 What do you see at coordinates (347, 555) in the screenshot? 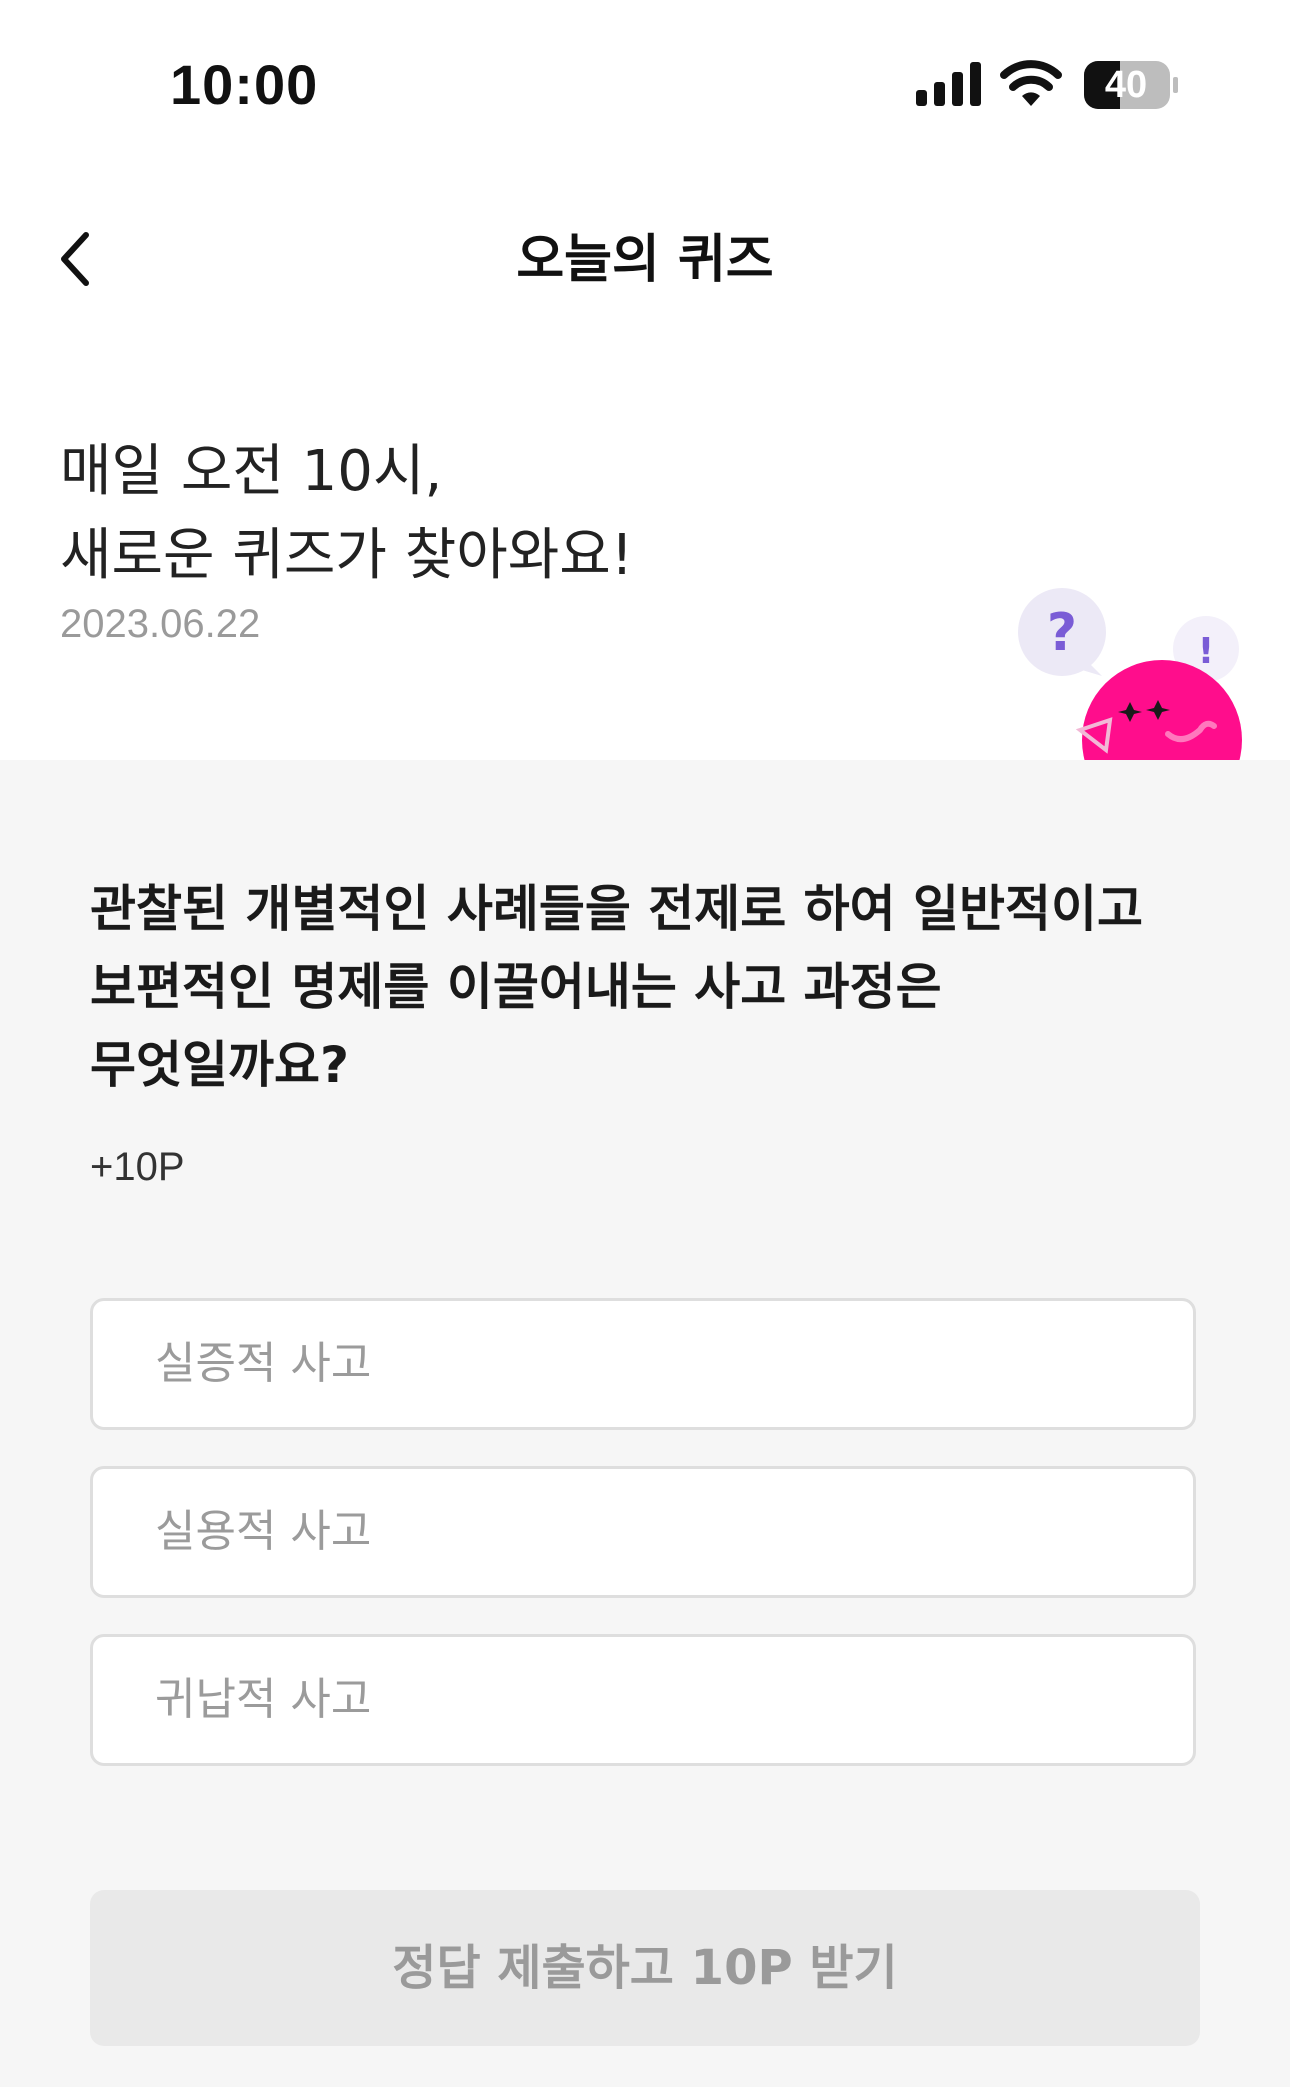
I see `intro-line-2: 새로운 퀴즈가 찾아와요!` at bounding box center [347, 555].